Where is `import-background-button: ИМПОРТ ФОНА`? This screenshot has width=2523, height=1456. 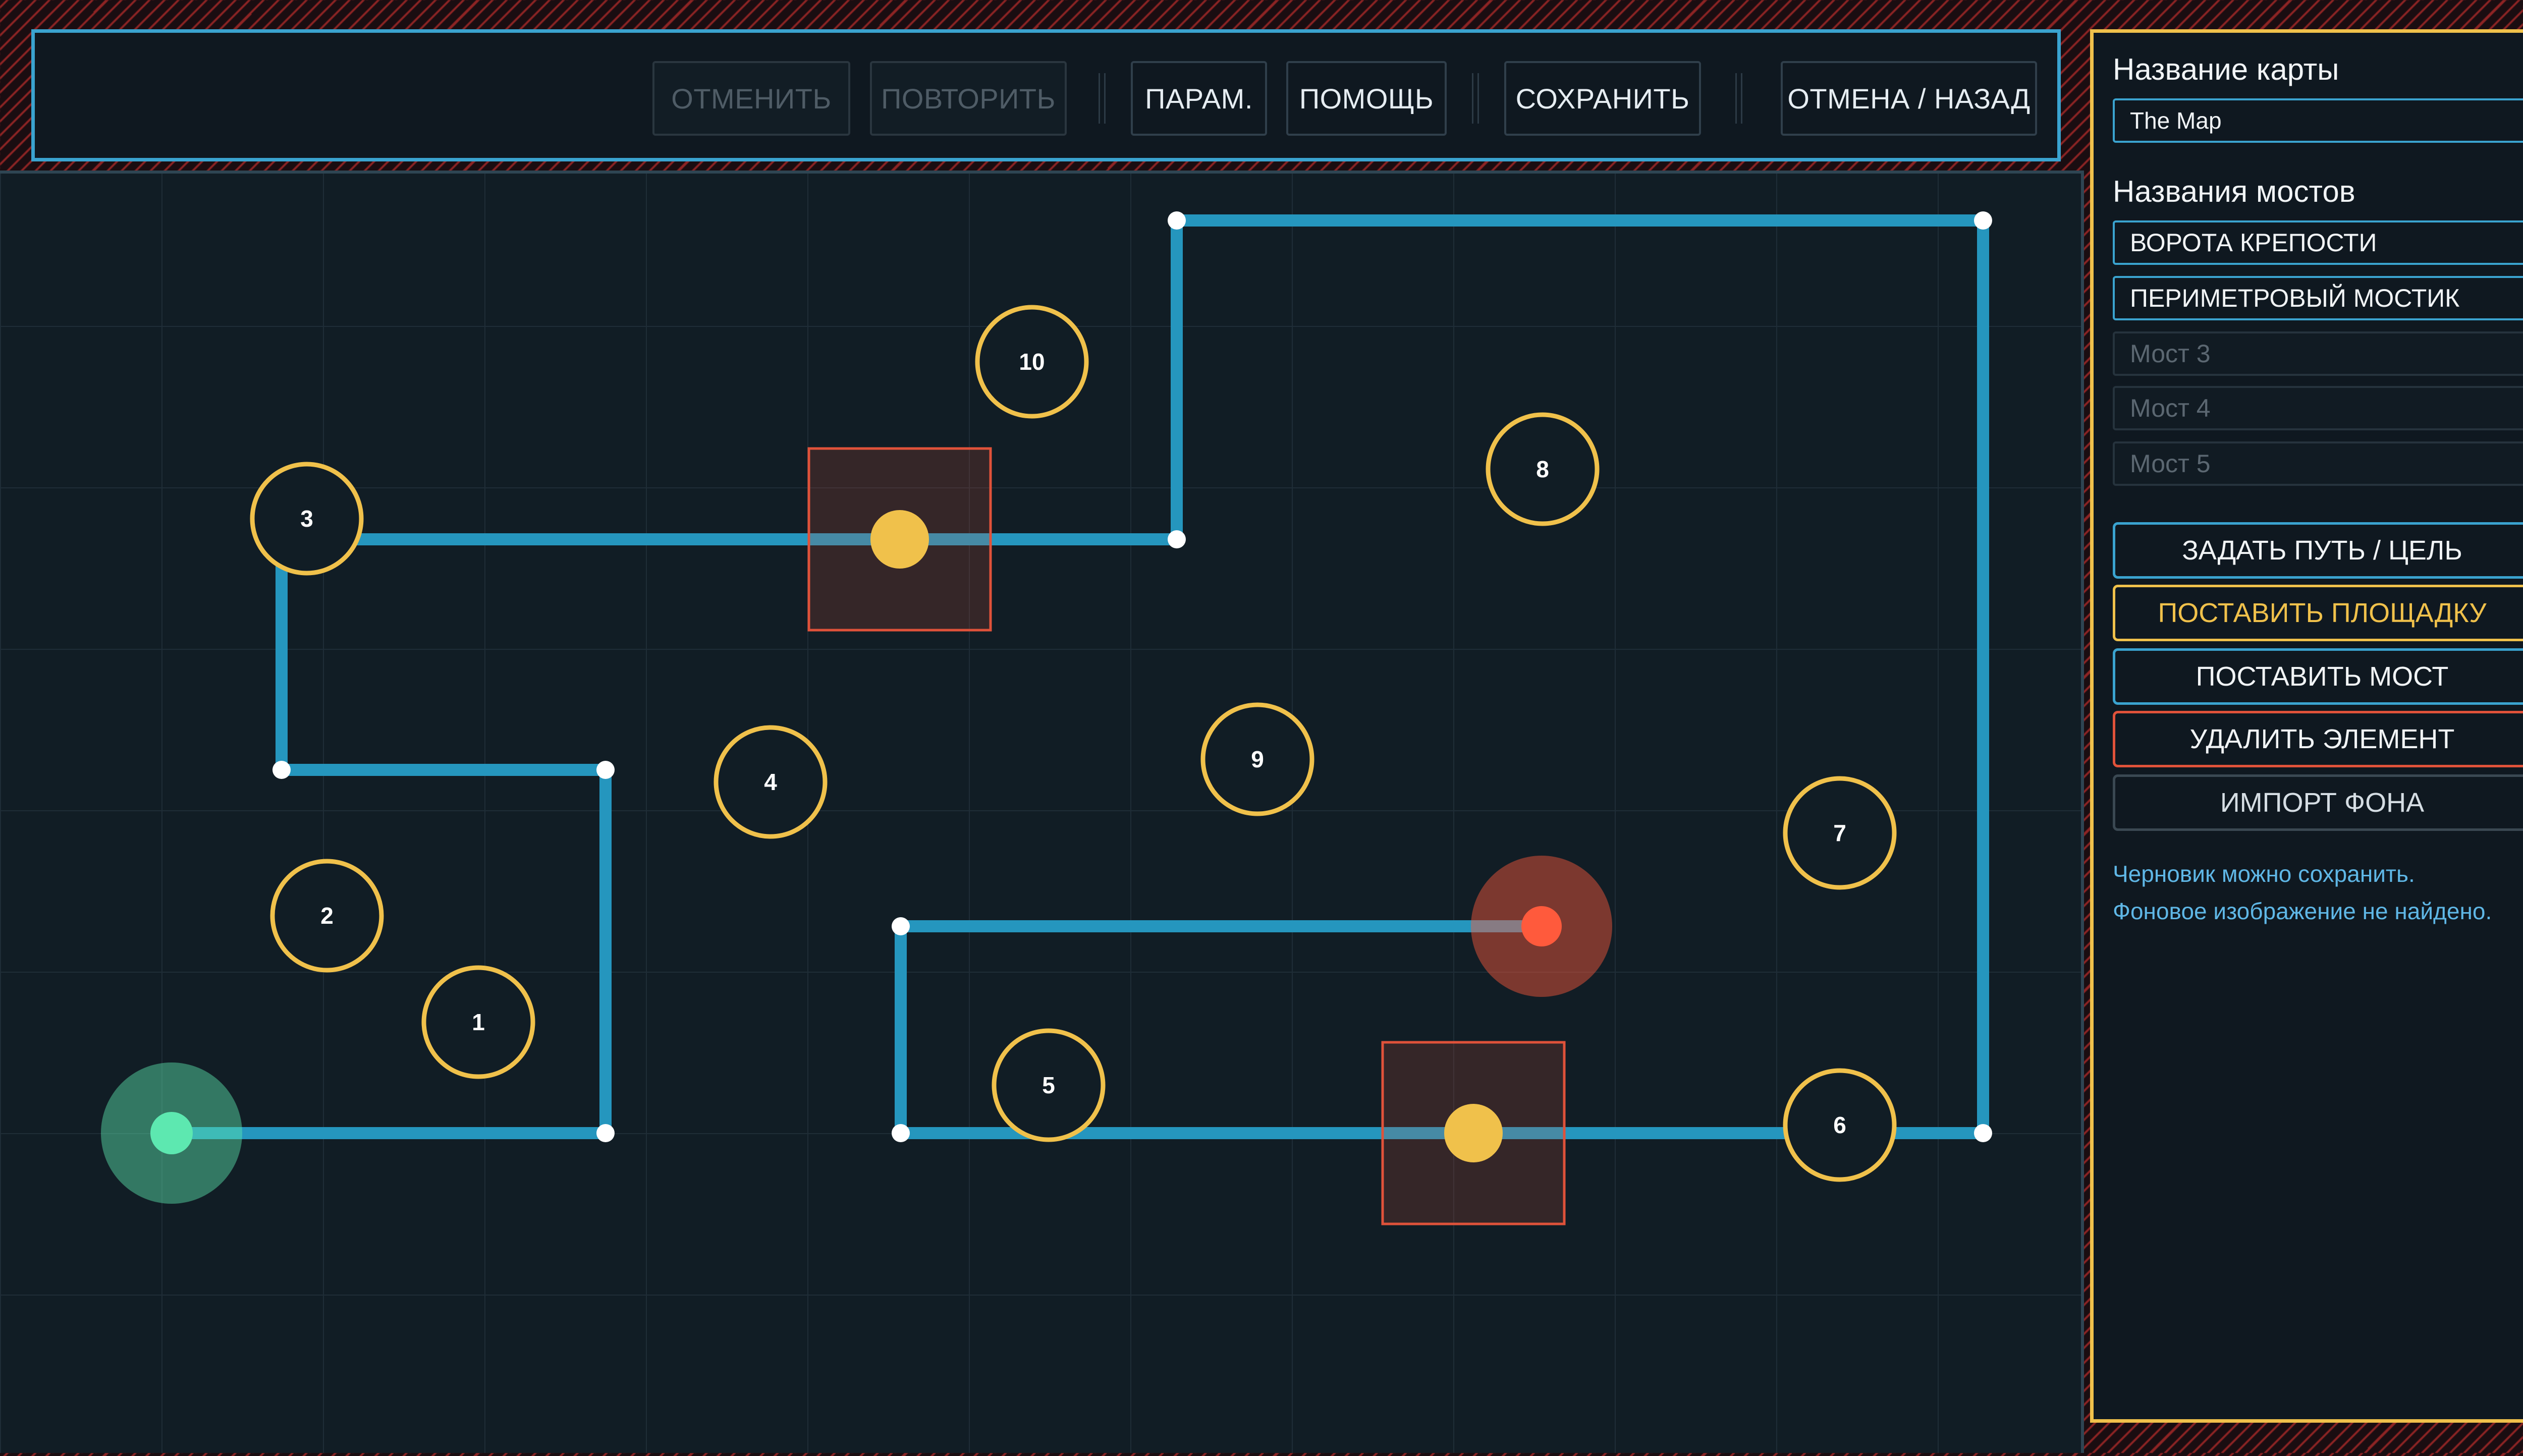 import-background-button: ИМПОРТ ФОНА is located at coordinates (2318, 802).